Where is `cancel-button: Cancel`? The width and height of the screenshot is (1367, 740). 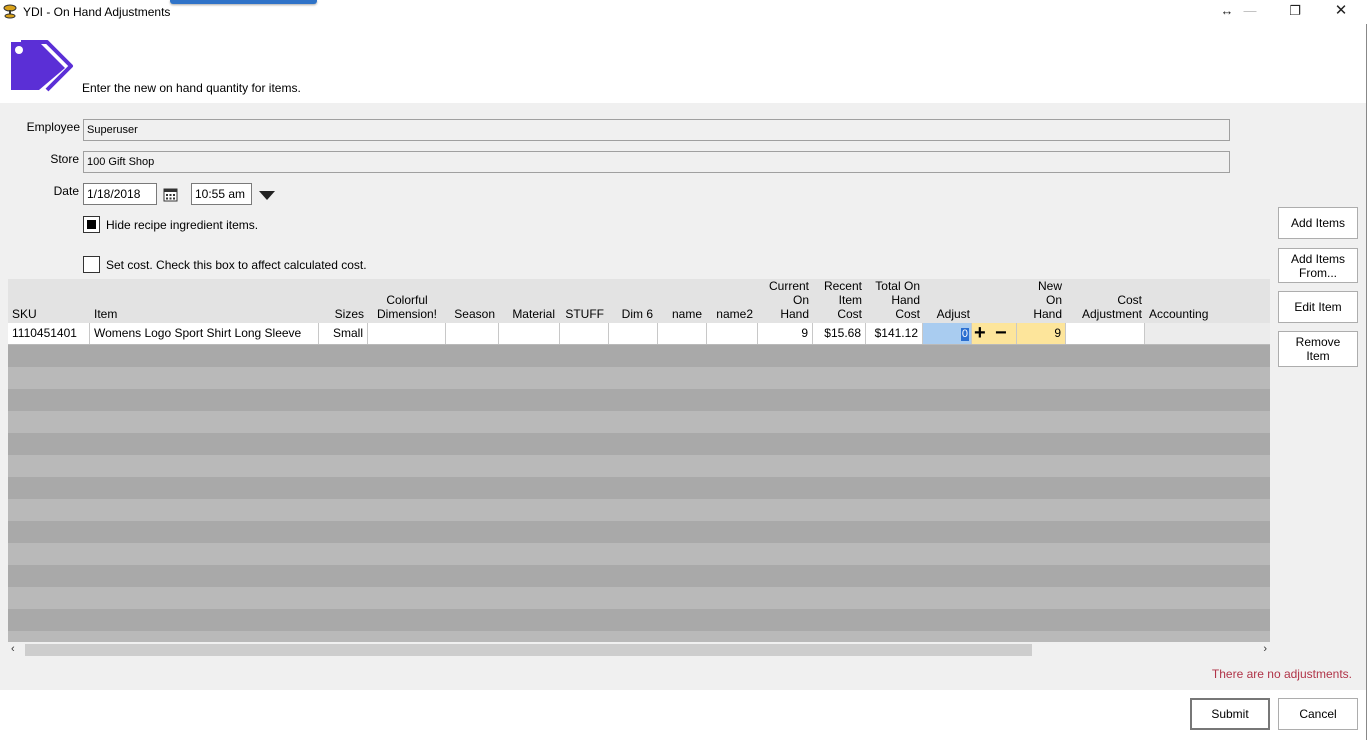
cancel-button: Cancel is located at coordinates (1318, 714).